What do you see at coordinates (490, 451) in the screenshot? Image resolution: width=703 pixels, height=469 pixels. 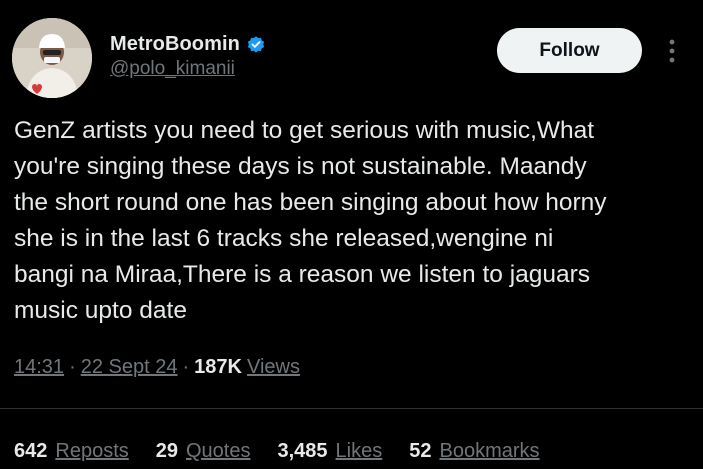 I see `bookmarks-label: Bookmarks` at bounding box center [490, 451].